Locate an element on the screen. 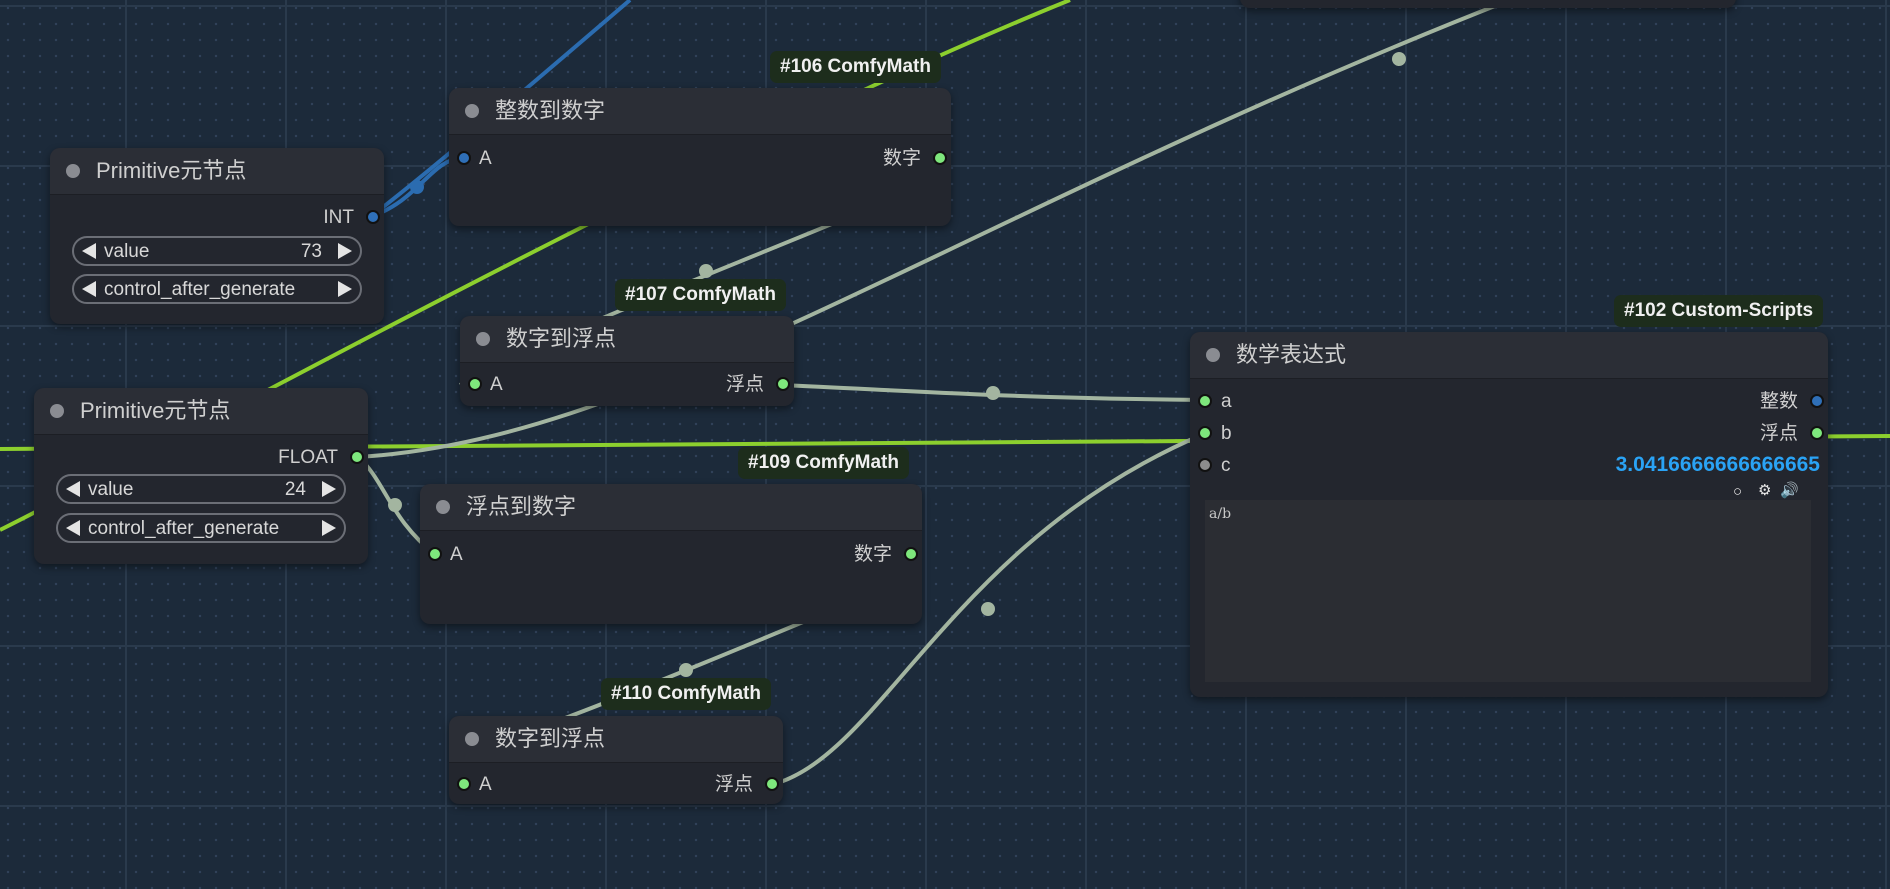  value-widget: value 24 is located at coordinates (201, 489).